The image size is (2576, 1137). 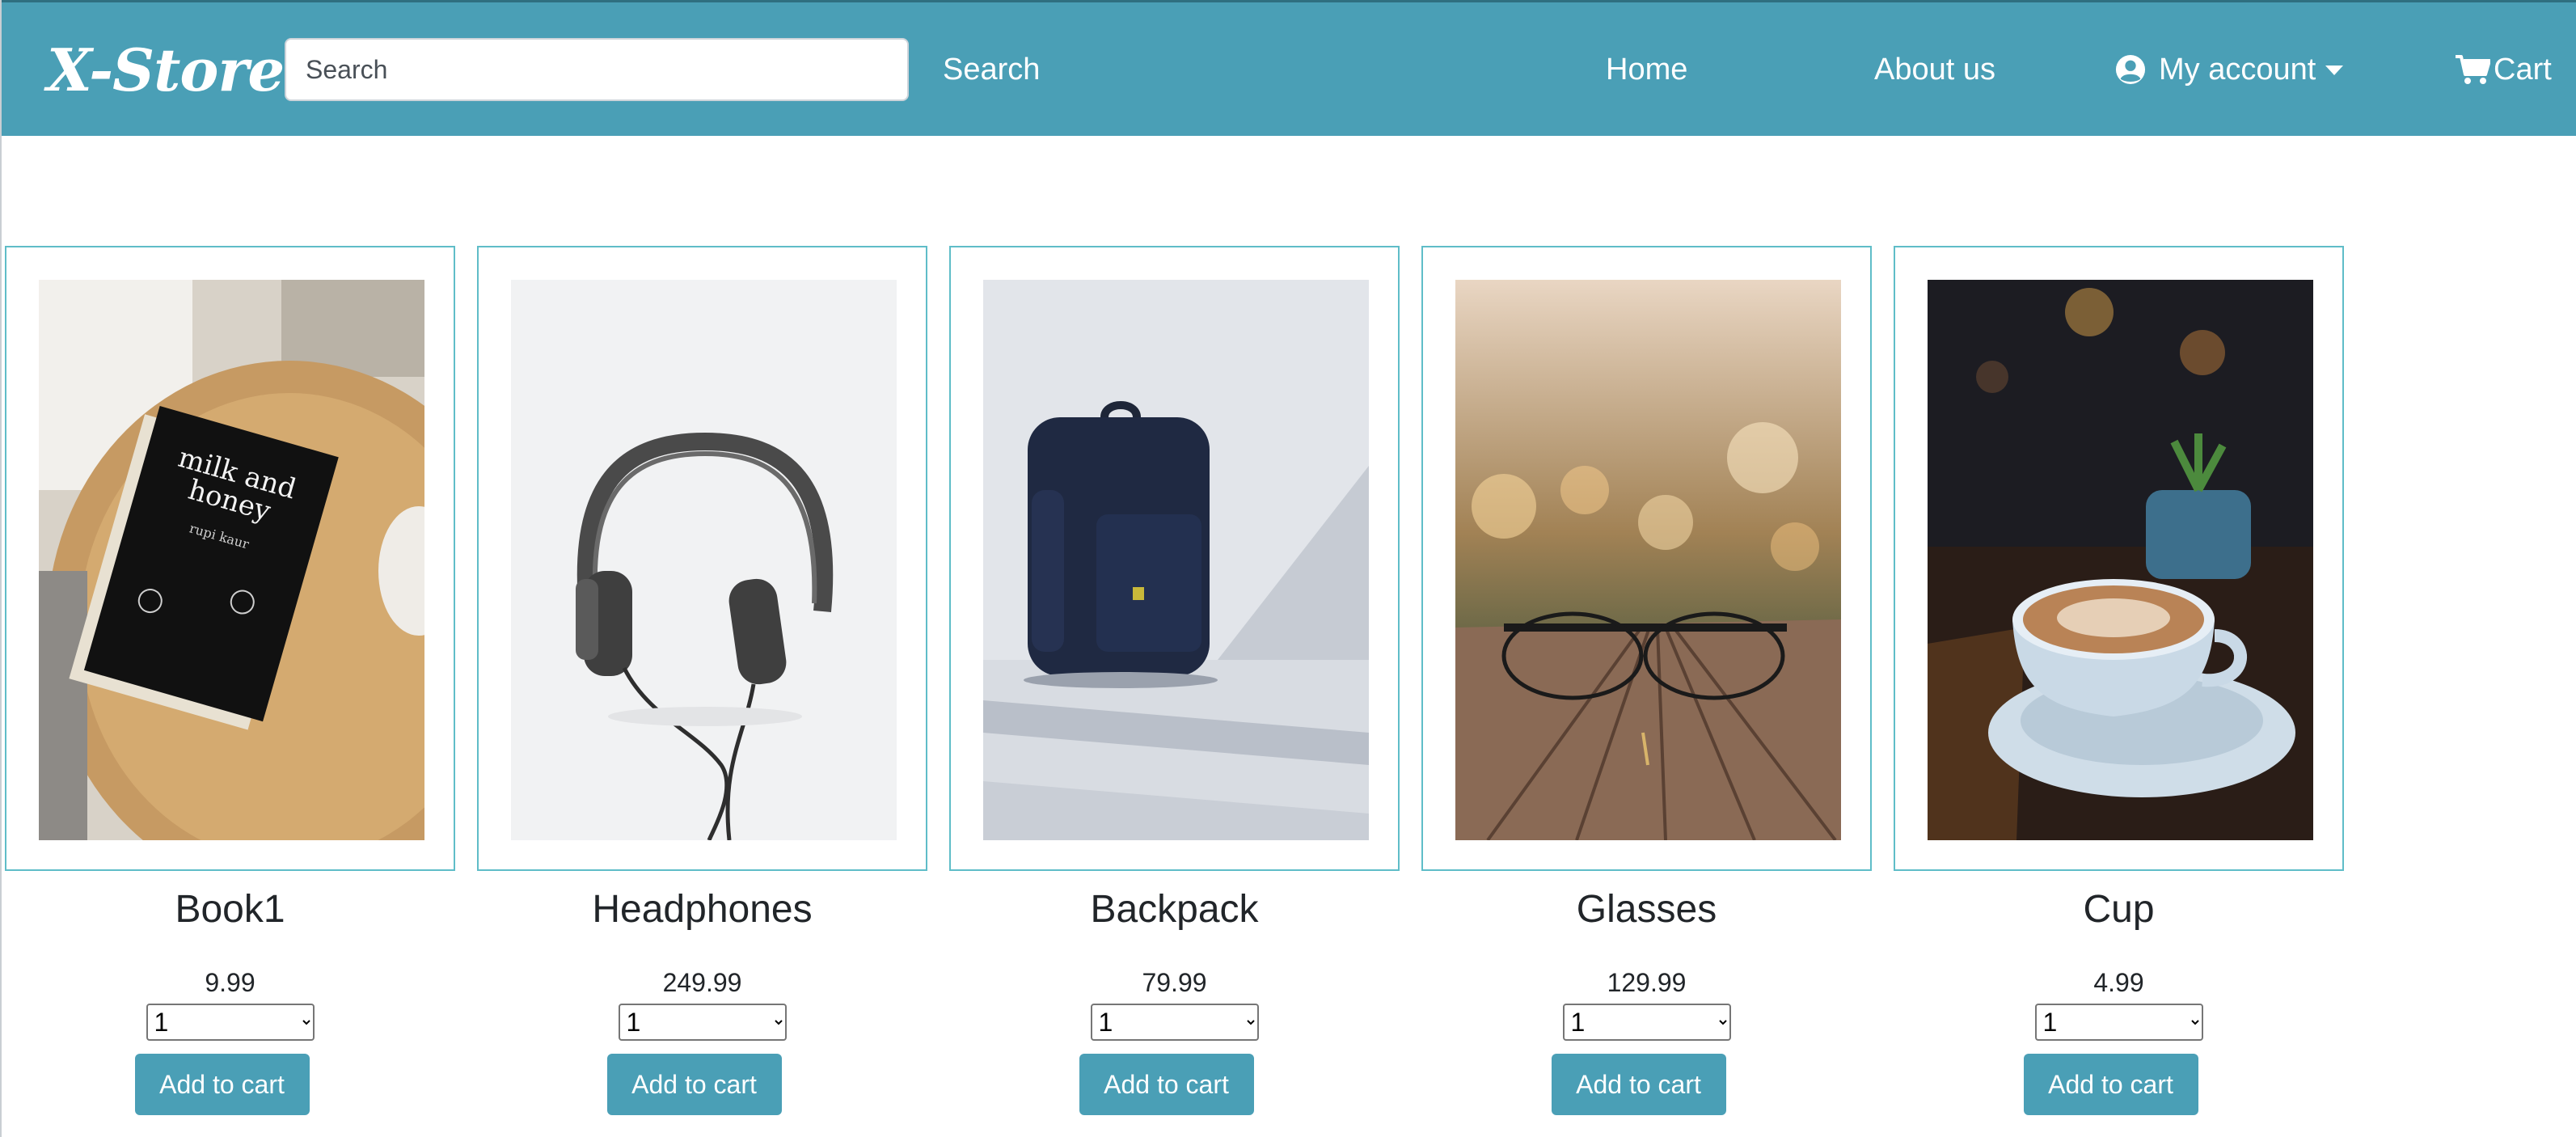 What do you see at coordinates (597, 69) in the screenshot?
I see `search-input` at bounding box center [597, 69].